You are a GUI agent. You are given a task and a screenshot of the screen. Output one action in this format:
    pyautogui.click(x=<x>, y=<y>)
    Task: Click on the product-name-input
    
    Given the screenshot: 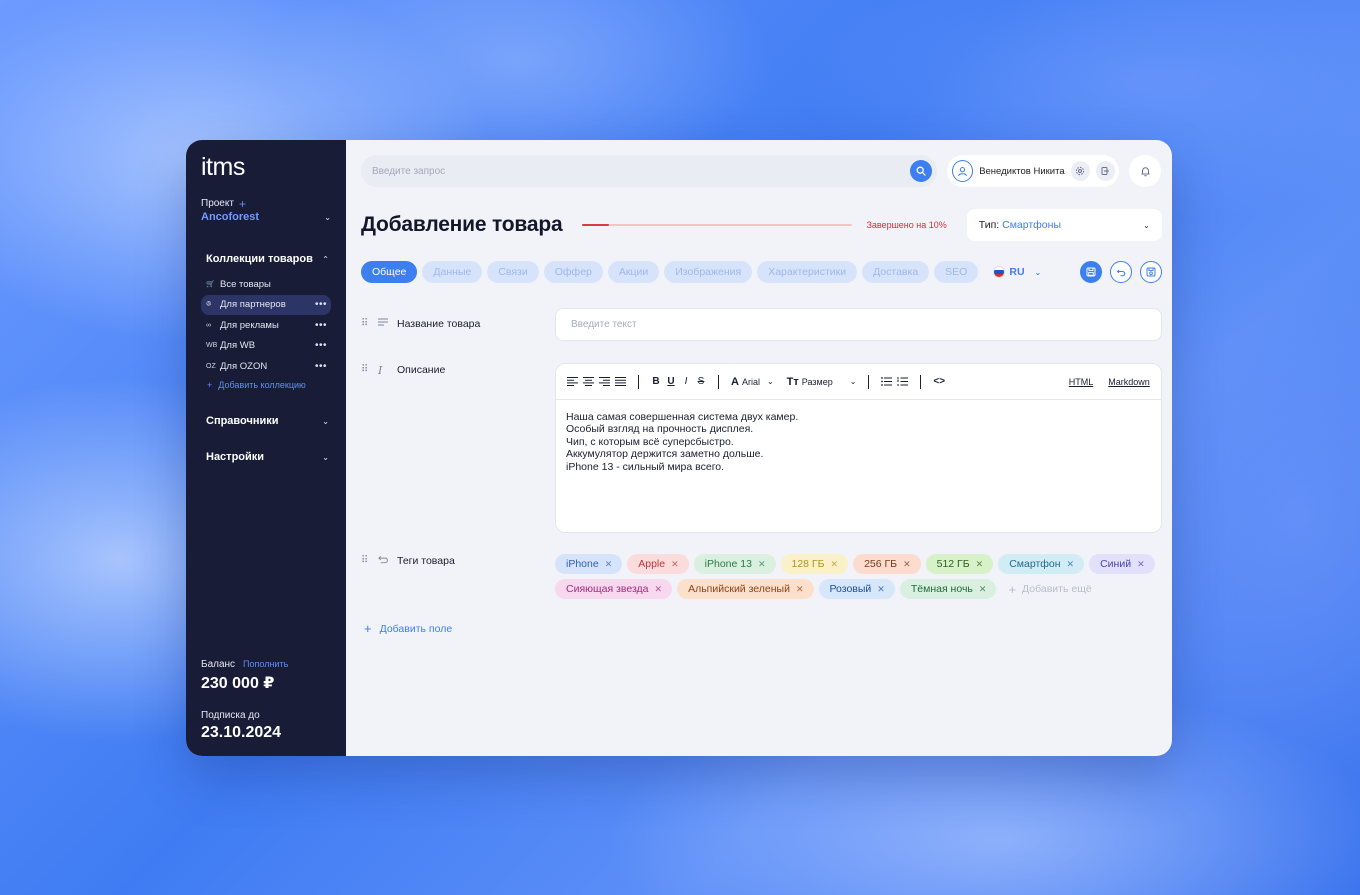 What is the action you would take?
    pyautogui.click(x=858, y=324)
    